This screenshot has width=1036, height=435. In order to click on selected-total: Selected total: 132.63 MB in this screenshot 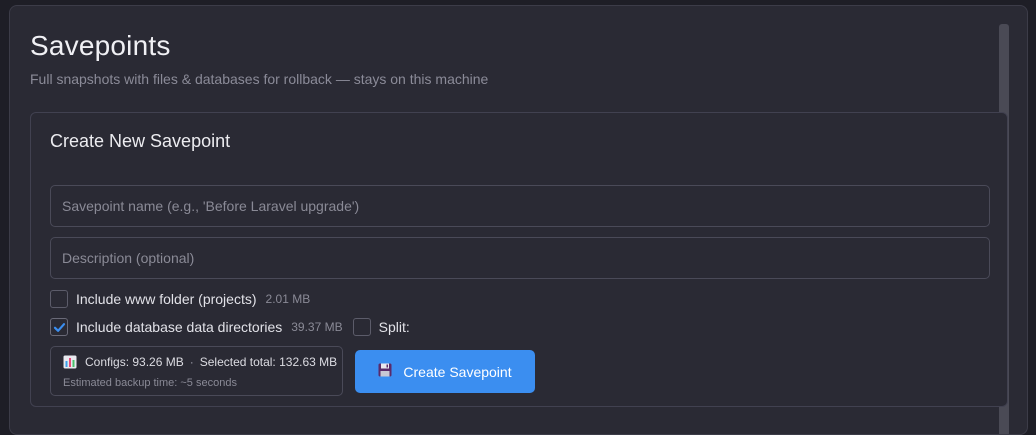, I will do `click(268, 362)`.